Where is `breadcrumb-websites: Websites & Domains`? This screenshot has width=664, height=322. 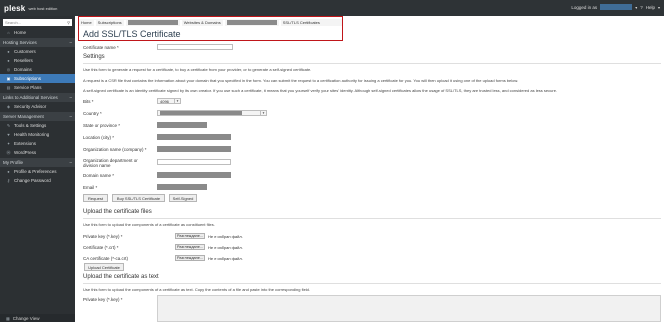
breadcrumb-websites: Websites & Domains is located at coordinates (202, 22).